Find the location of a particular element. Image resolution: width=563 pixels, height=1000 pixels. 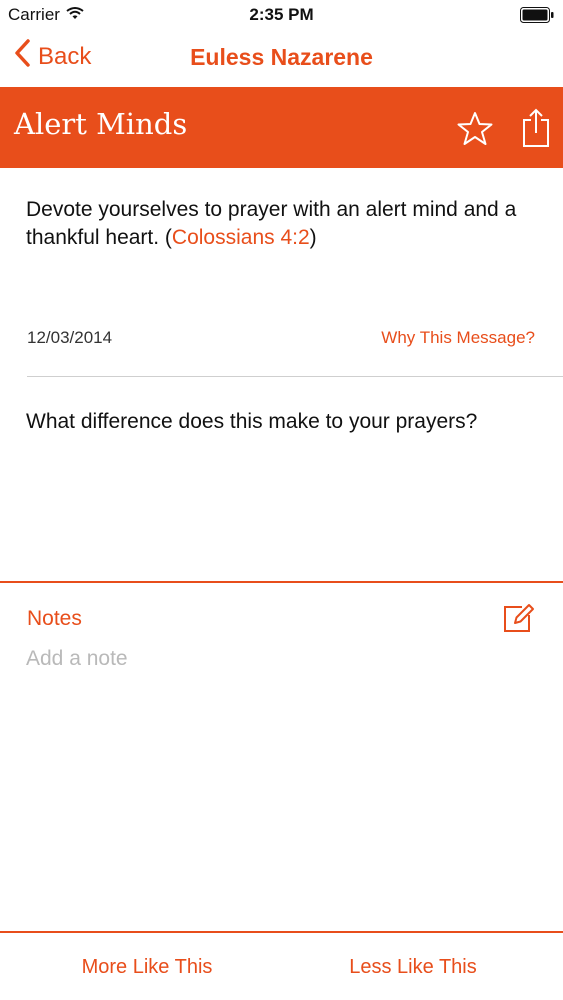

less-like-this-button: Less Like This is located at coordinates (413, 967).